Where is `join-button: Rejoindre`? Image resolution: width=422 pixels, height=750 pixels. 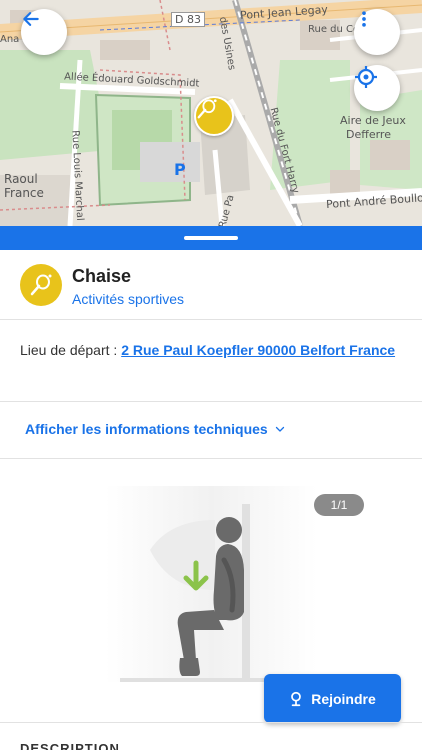 join-button: Rejoindre is located at coordinates (332, 698).